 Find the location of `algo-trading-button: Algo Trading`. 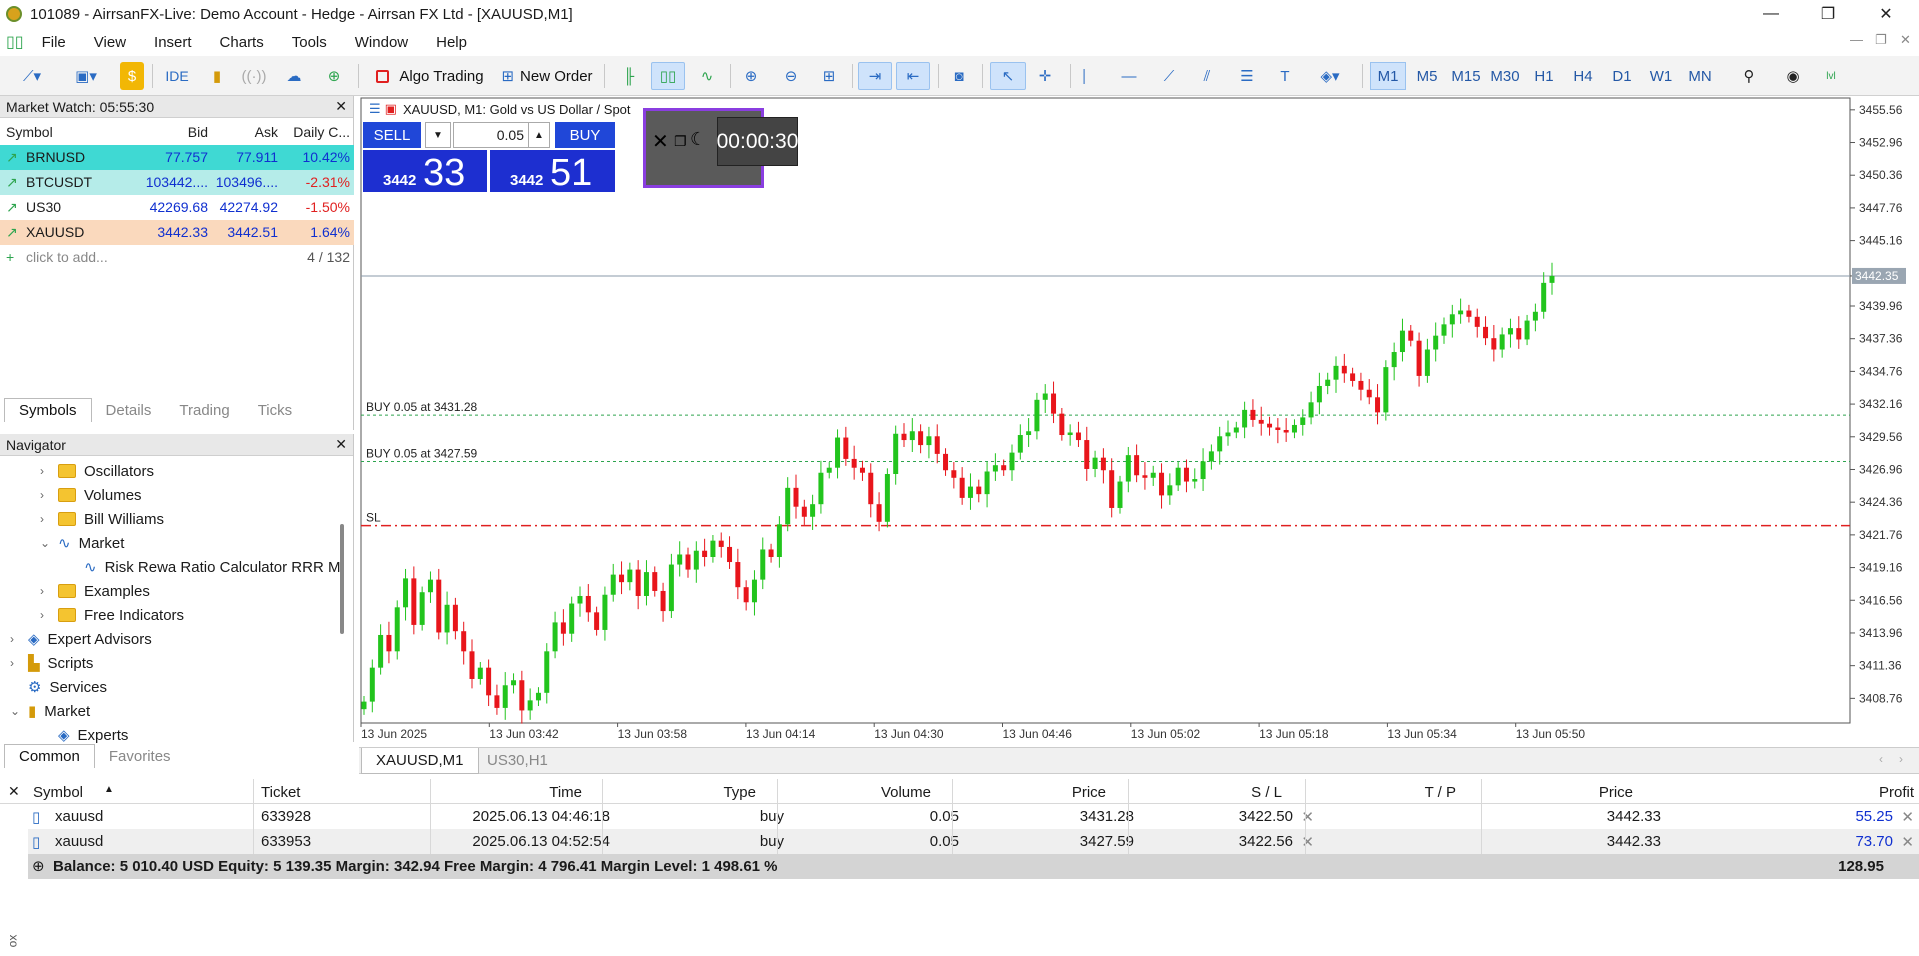

algo-trading-button: Algo Trading is located at coordinates (430, 76).